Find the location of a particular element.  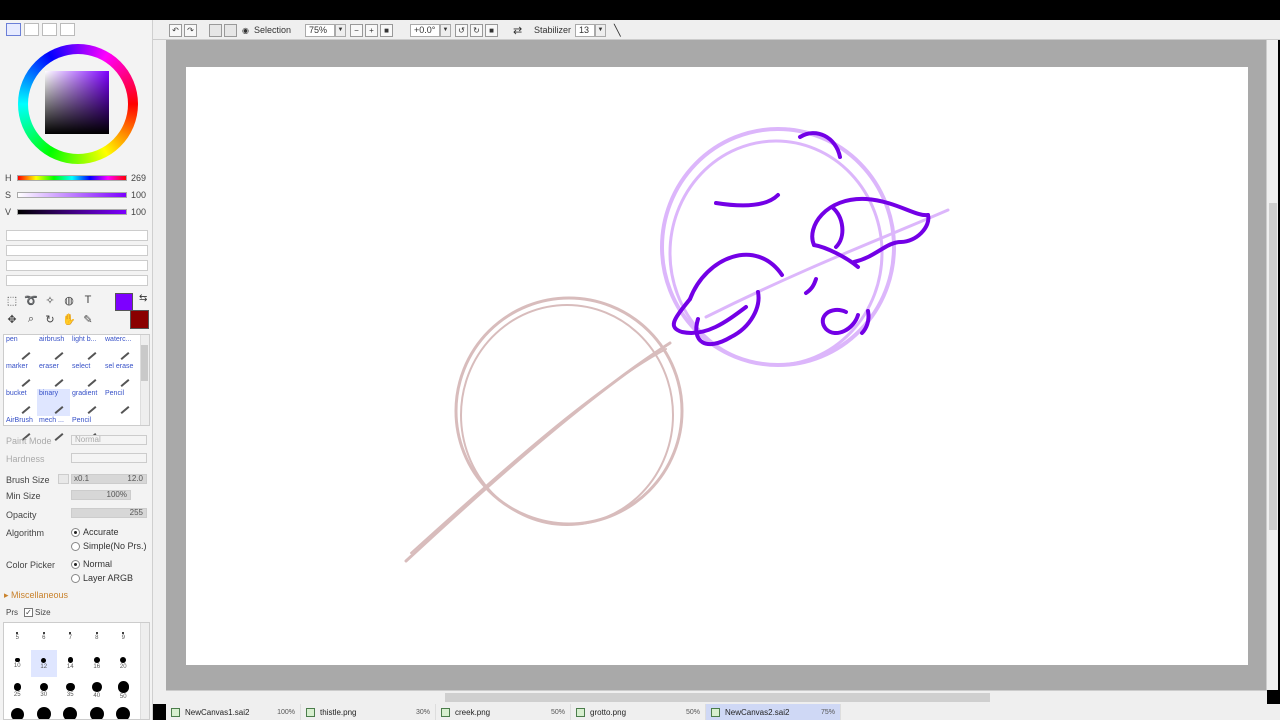

size-preset: 80 is located at coordinates (70, 711).